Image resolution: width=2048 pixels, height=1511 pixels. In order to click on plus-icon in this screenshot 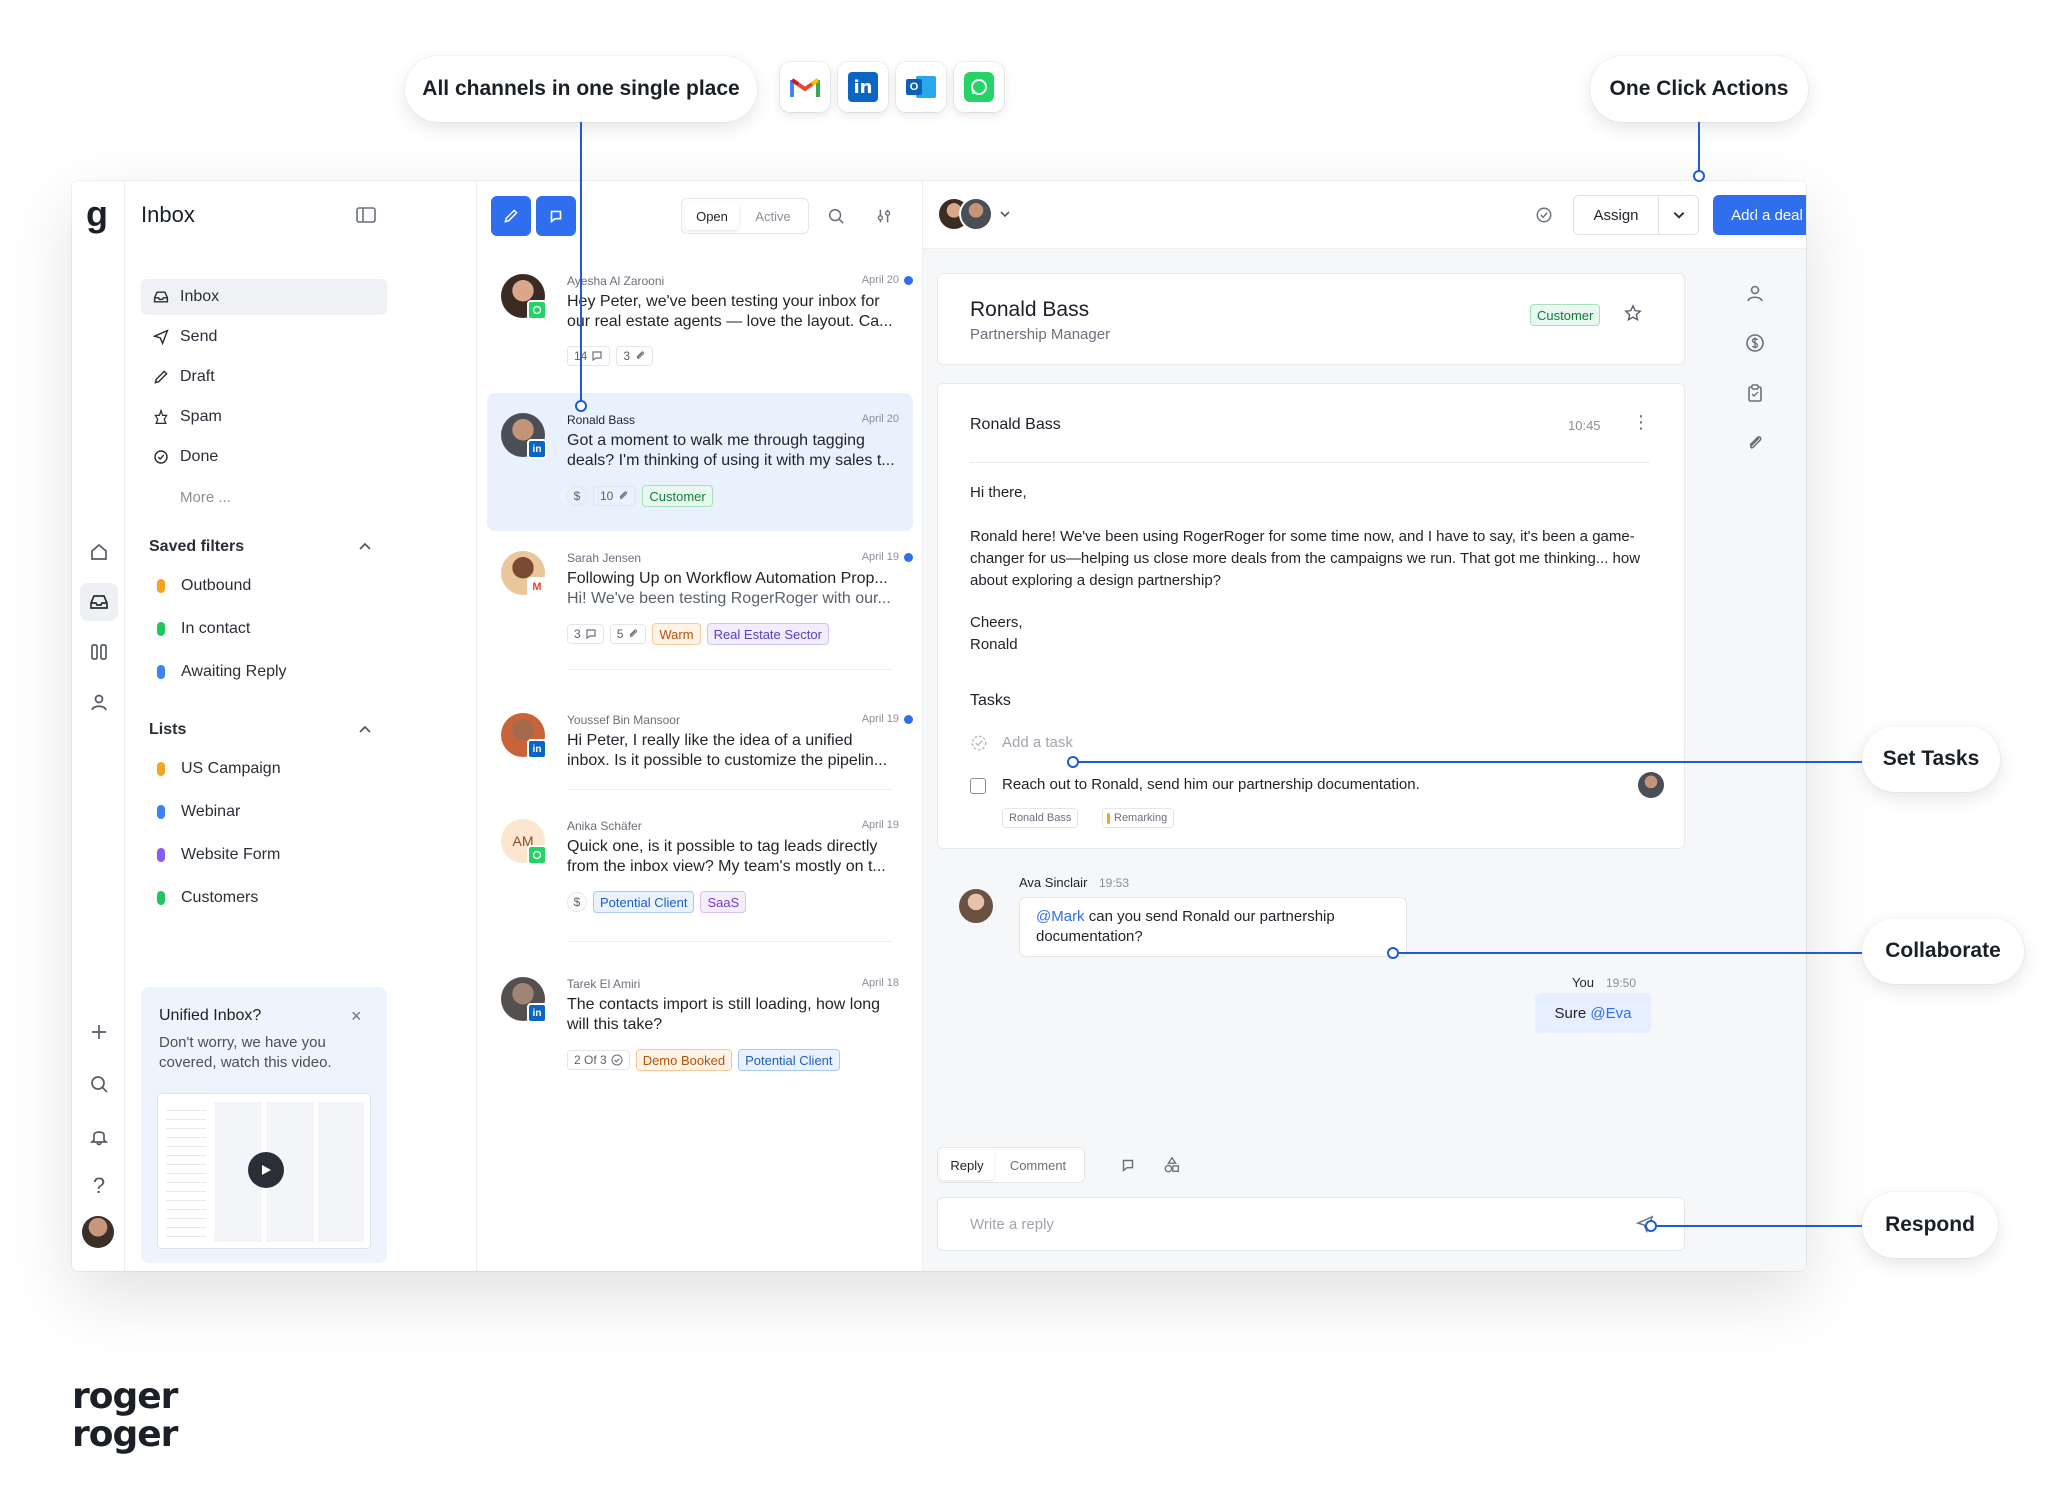, I will do `click(99, 1032)`.